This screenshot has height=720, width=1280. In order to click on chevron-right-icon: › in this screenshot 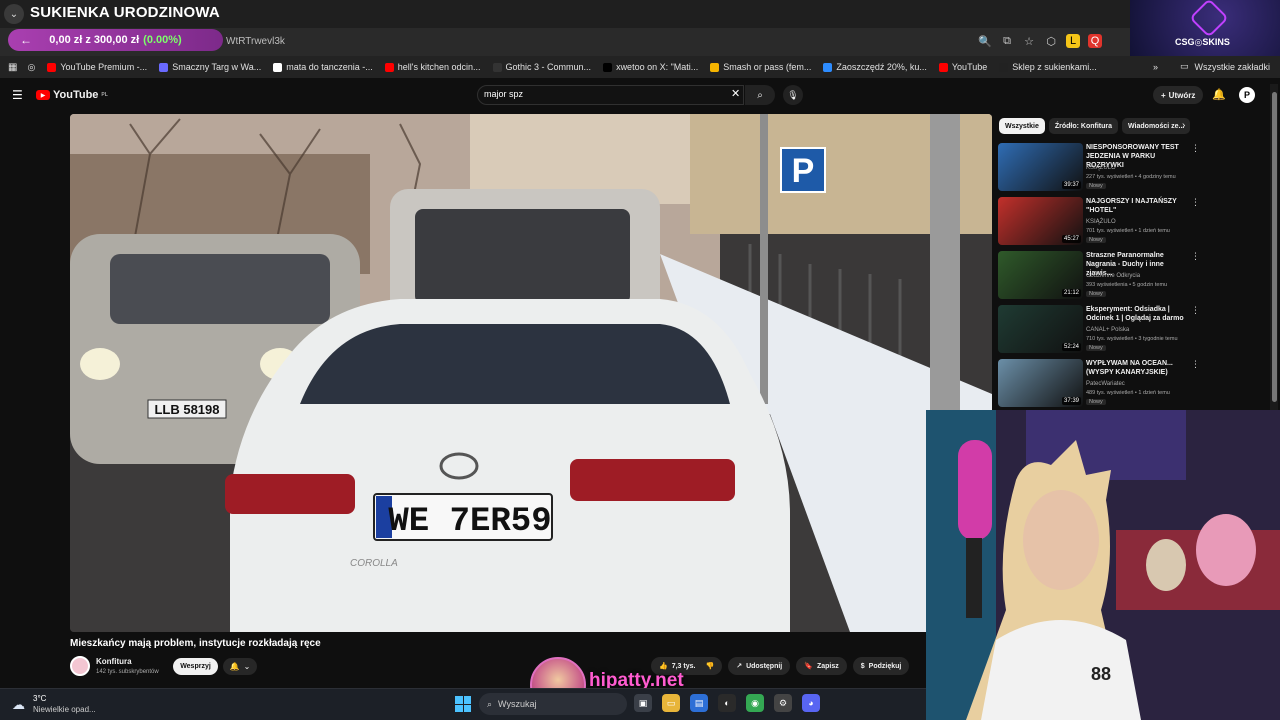, I will do `click(1183, 125)`.